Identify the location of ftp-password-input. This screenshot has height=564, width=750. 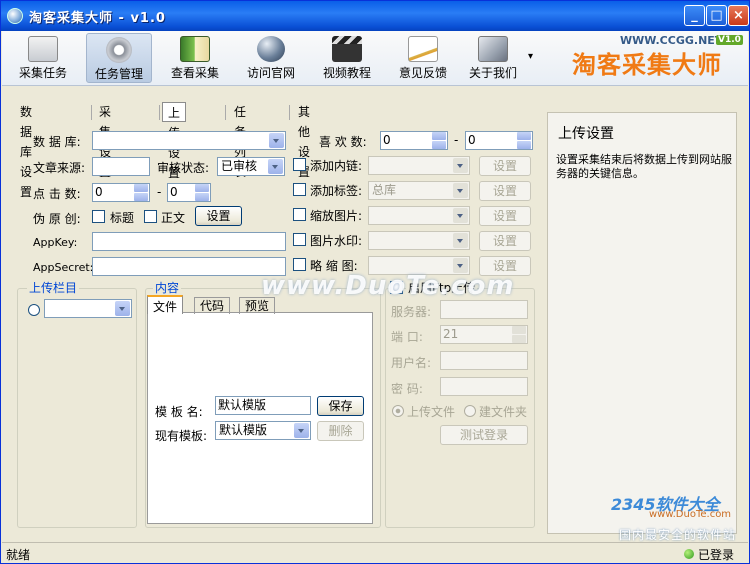
(484, 386).